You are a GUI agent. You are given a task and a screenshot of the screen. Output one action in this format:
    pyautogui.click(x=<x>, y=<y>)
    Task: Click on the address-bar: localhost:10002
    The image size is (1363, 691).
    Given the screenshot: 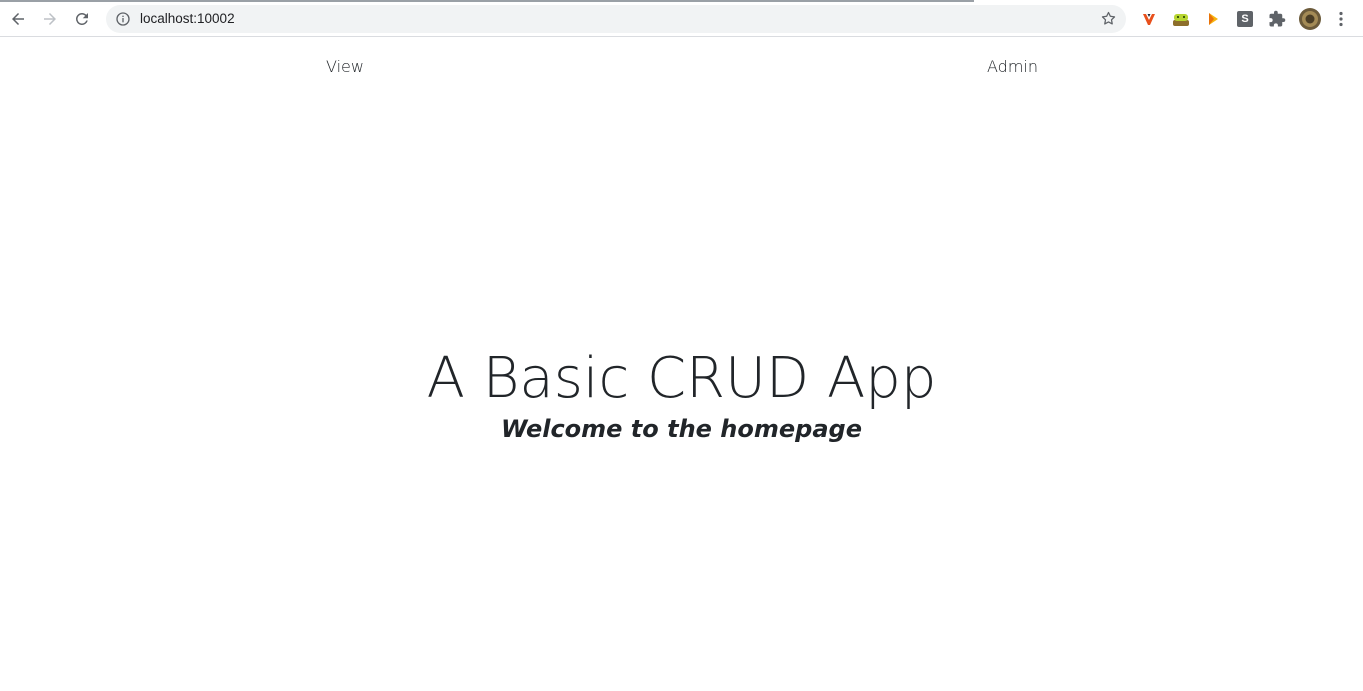 What is the action you would take?
    pyautogui.click(x=616, y=19)
    